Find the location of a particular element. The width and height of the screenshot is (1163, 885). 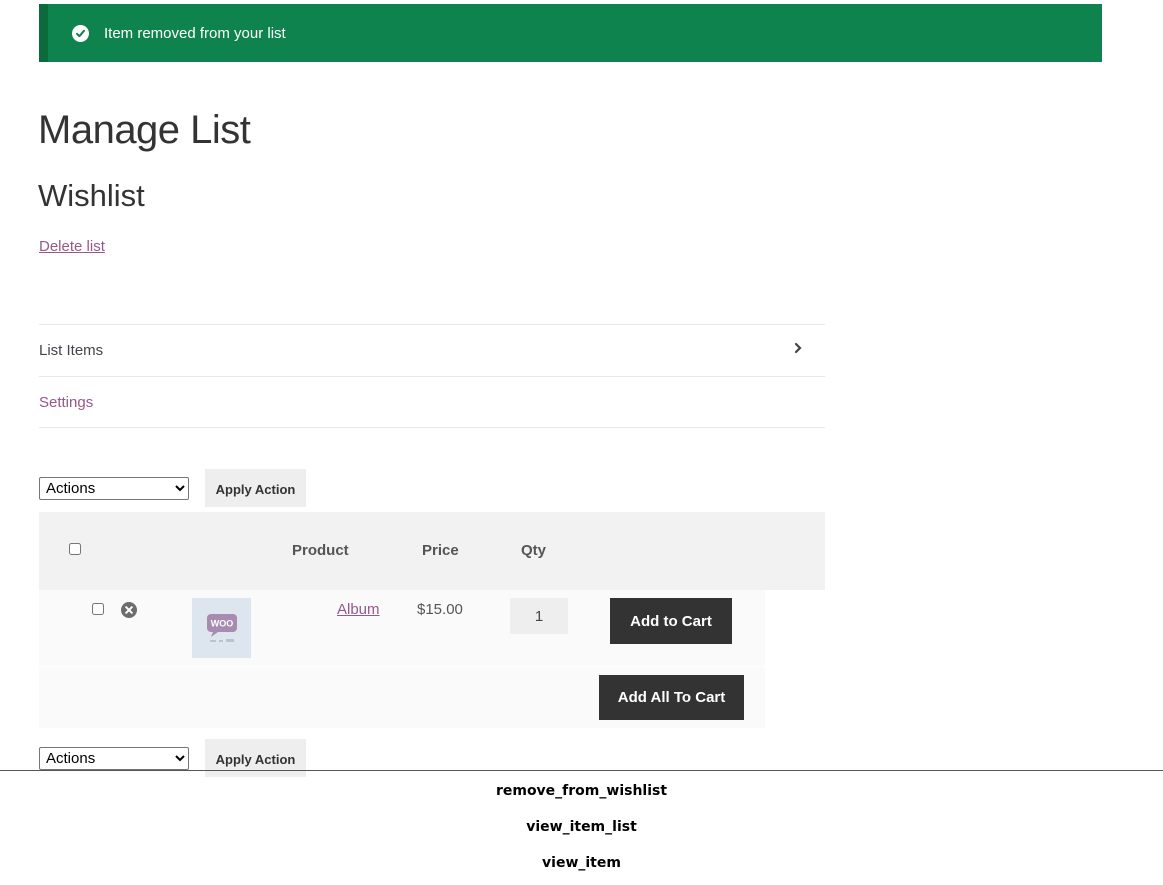

add-to-cart-button: Add to Cart is located at coordinates (671, 621).